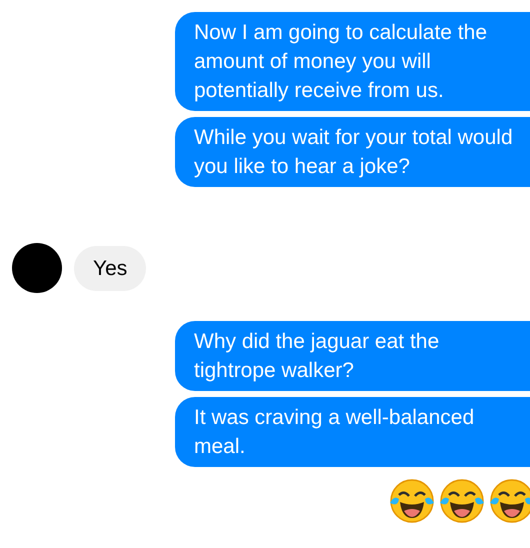  Describe the element at coordinates (352, 432) in the screenshot. I see `message-bubble: It was craving a well-balanced meal.` at that location.